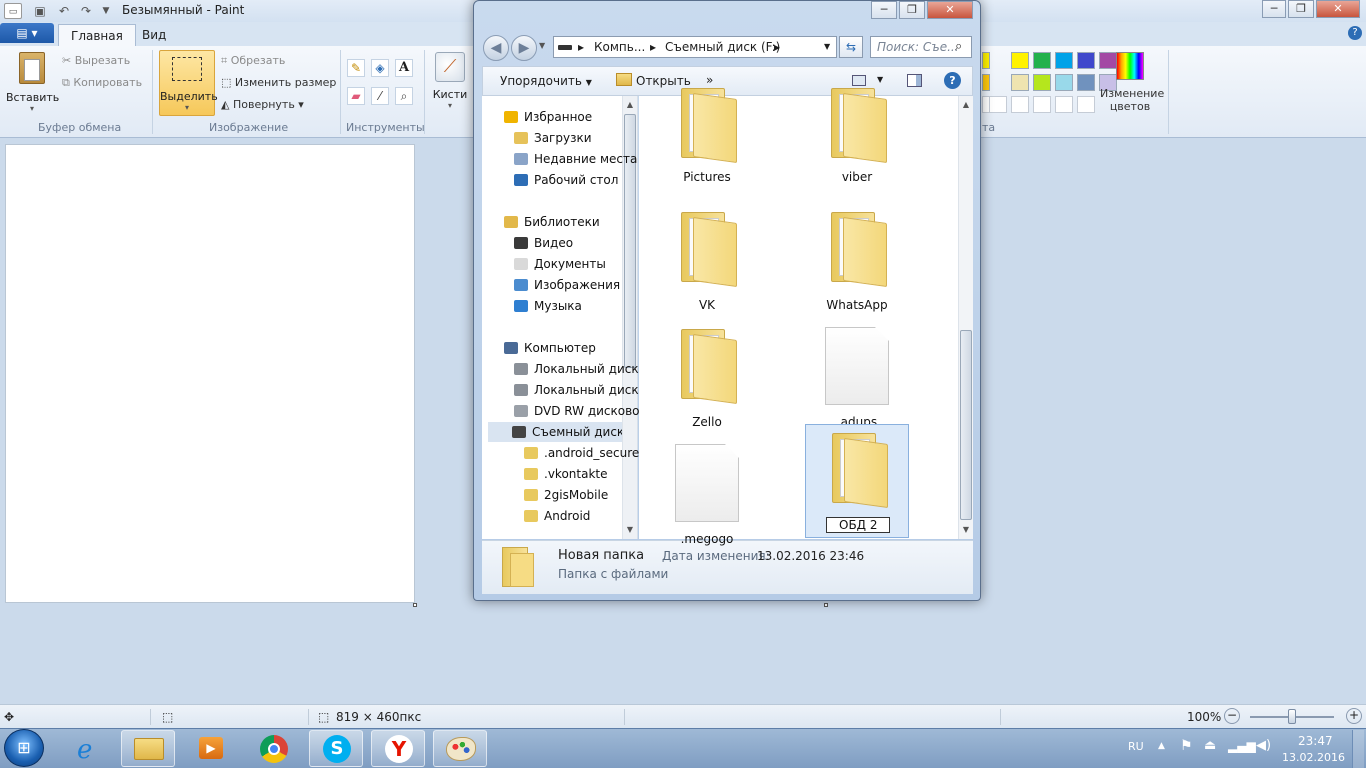 This screenshot has width=1366, height=768. Describe the element at coordinates (496, 48) in the screenshot. I see `back-button: ◀` at that location.